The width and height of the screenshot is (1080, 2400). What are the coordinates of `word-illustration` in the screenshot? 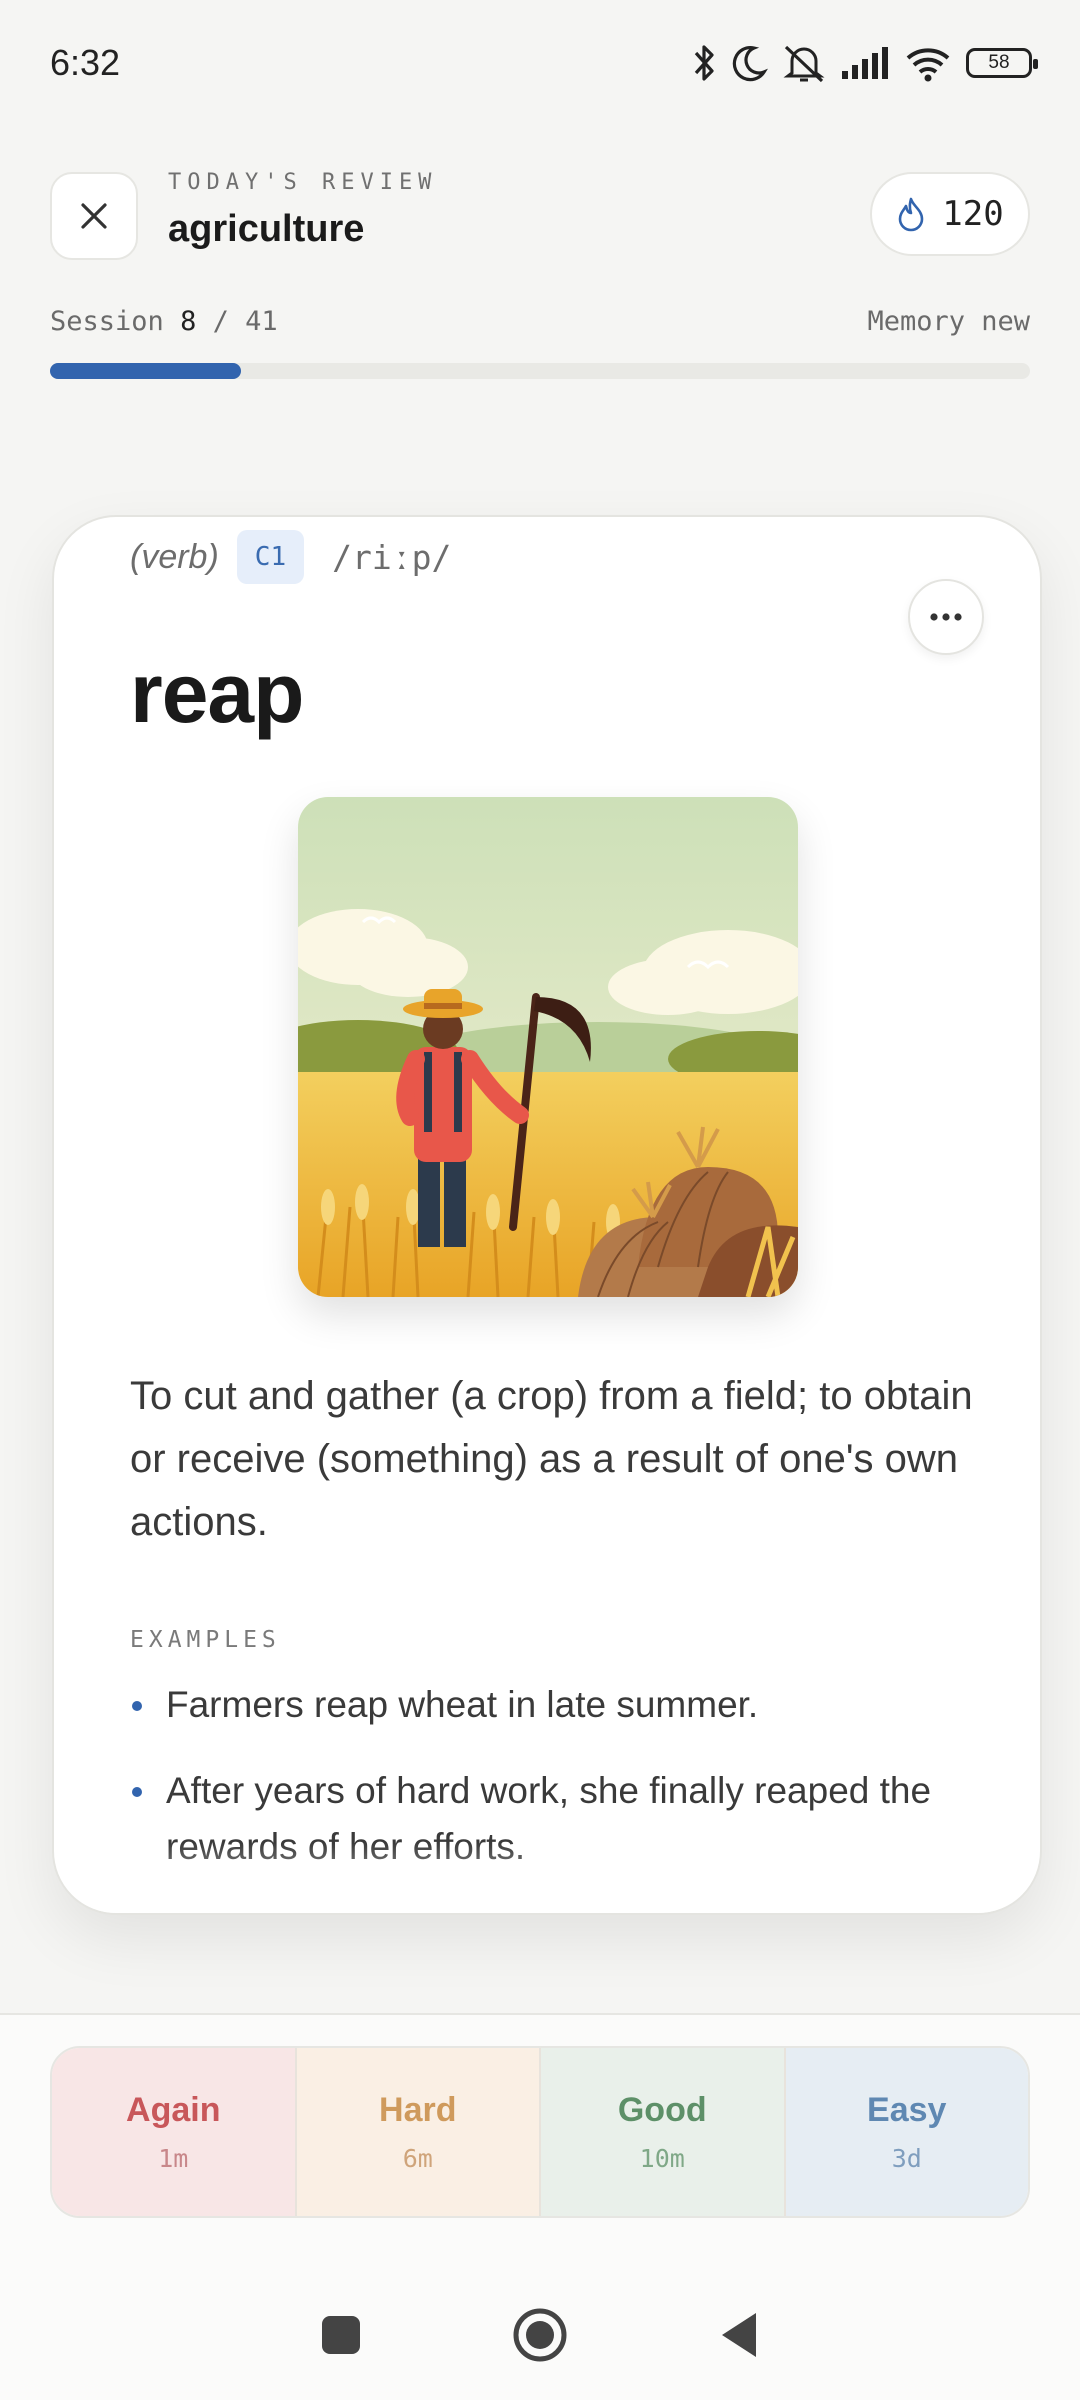 It's located at (548, 1047).